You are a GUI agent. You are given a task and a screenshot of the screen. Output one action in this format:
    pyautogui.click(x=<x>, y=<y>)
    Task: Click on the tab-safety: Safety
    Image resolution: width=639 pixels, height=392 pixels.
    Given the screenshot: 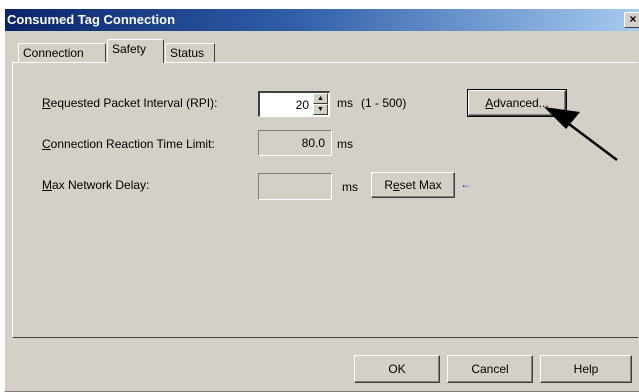 What is the action you would take?
    pyautogui.click(x=135, y=51)
    